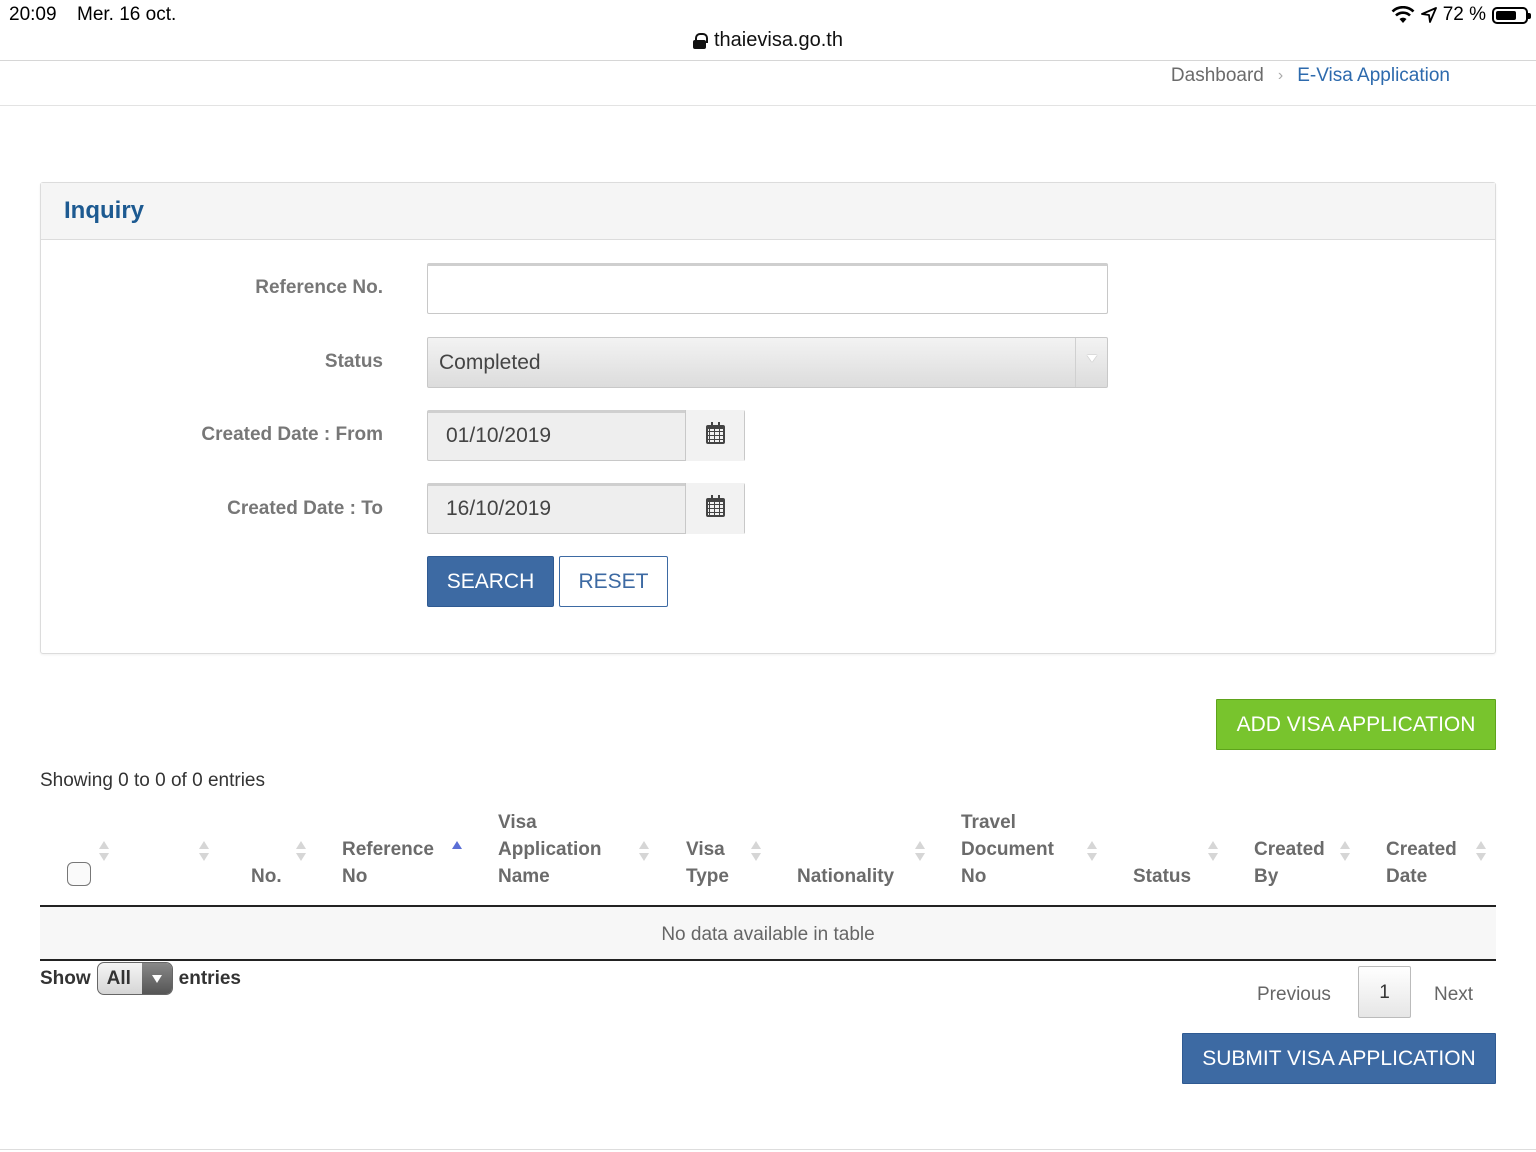 This screenshot has height=1152, width=1536. Describe the element at coordinates (209, 978) in the screenshot. I see `entries-label: entries` at that location.